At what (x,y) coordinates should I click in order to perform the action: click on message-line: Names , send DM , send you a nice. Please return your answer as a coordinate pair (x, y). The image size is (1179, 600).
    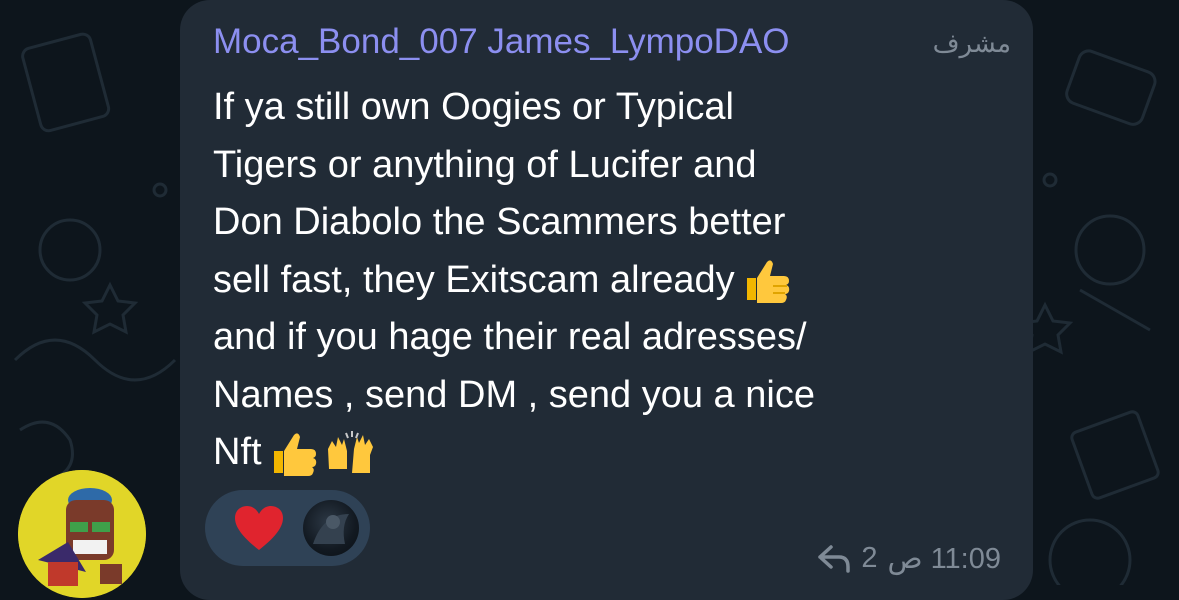
    Looking at the image, I should click on (514, 394).